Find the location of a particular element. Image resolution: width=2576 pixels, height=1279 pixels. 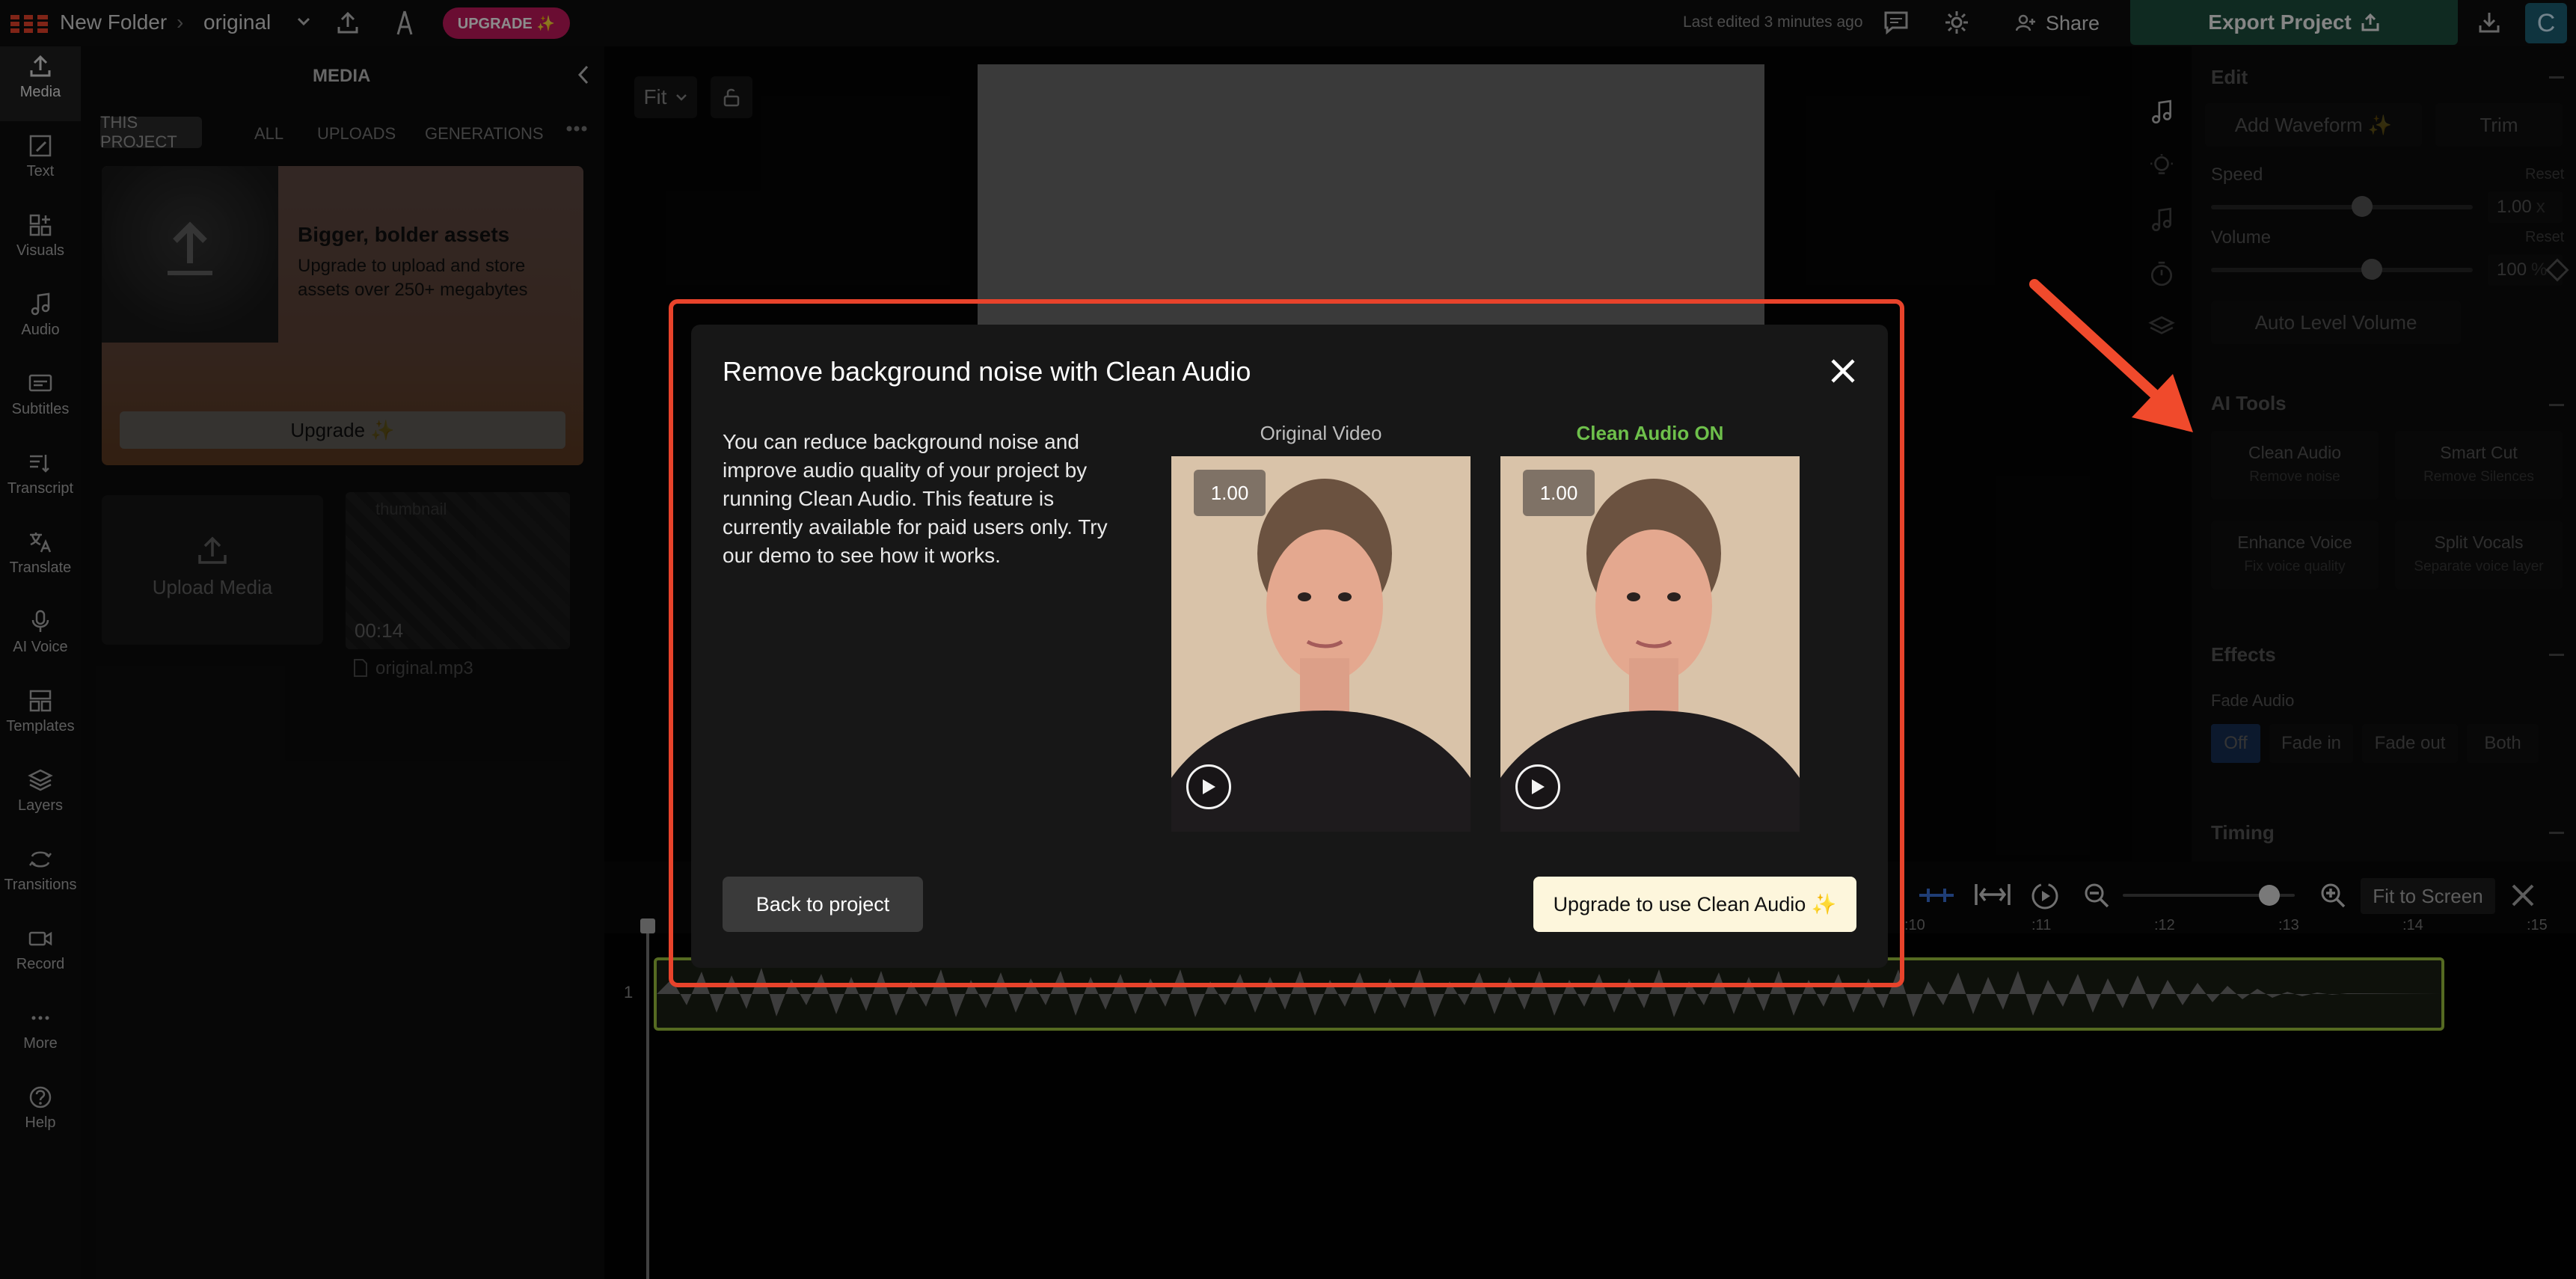

upgrade-button-label: Upgrade to use Clean Audio ✨ is located at coordinates (1695, 904).